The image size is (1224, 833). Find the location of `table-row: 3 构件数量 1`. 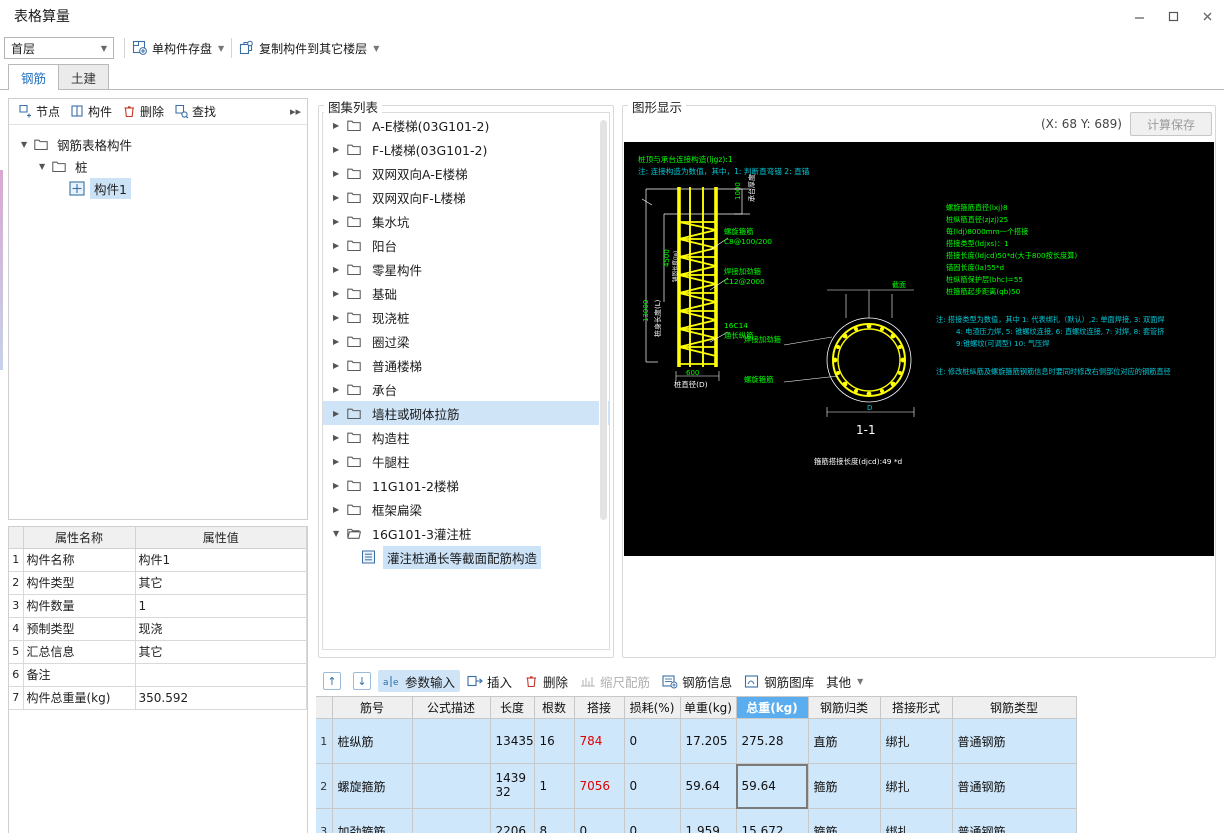

table-row: 3 构件数量 1 is located at coordinates (158, 605).